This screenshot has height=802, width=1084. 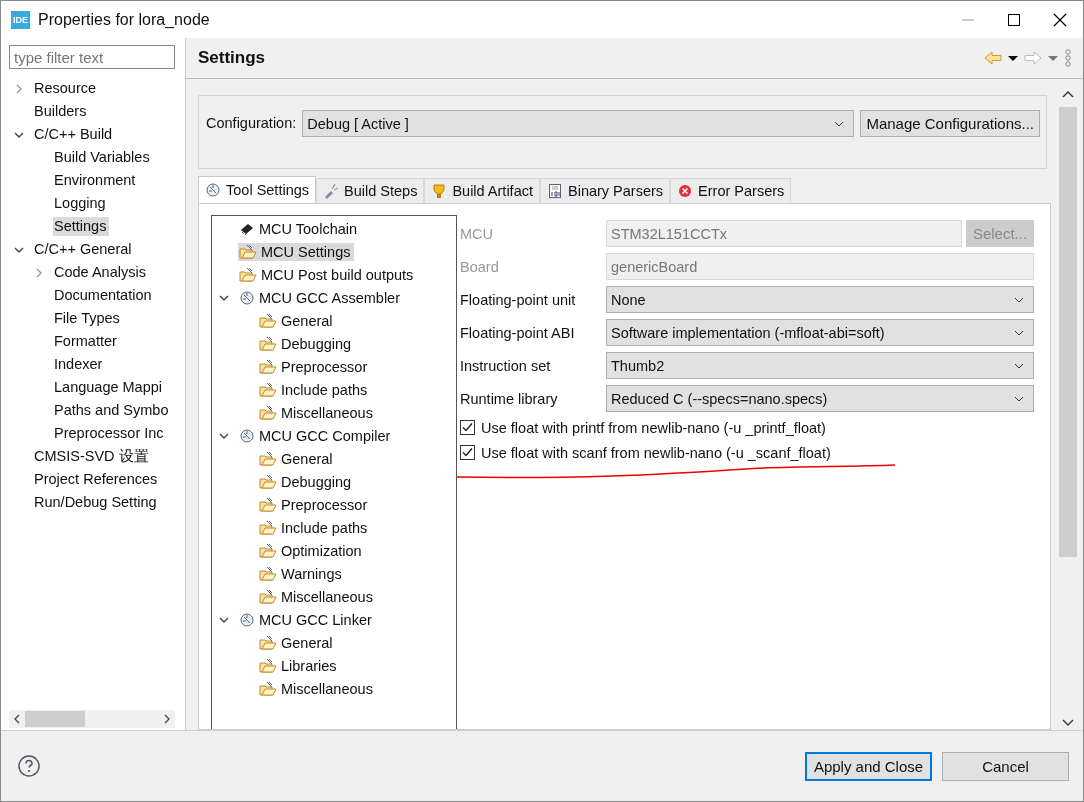 I want to click on tree-item: Settings, so click(x=81, y=226).